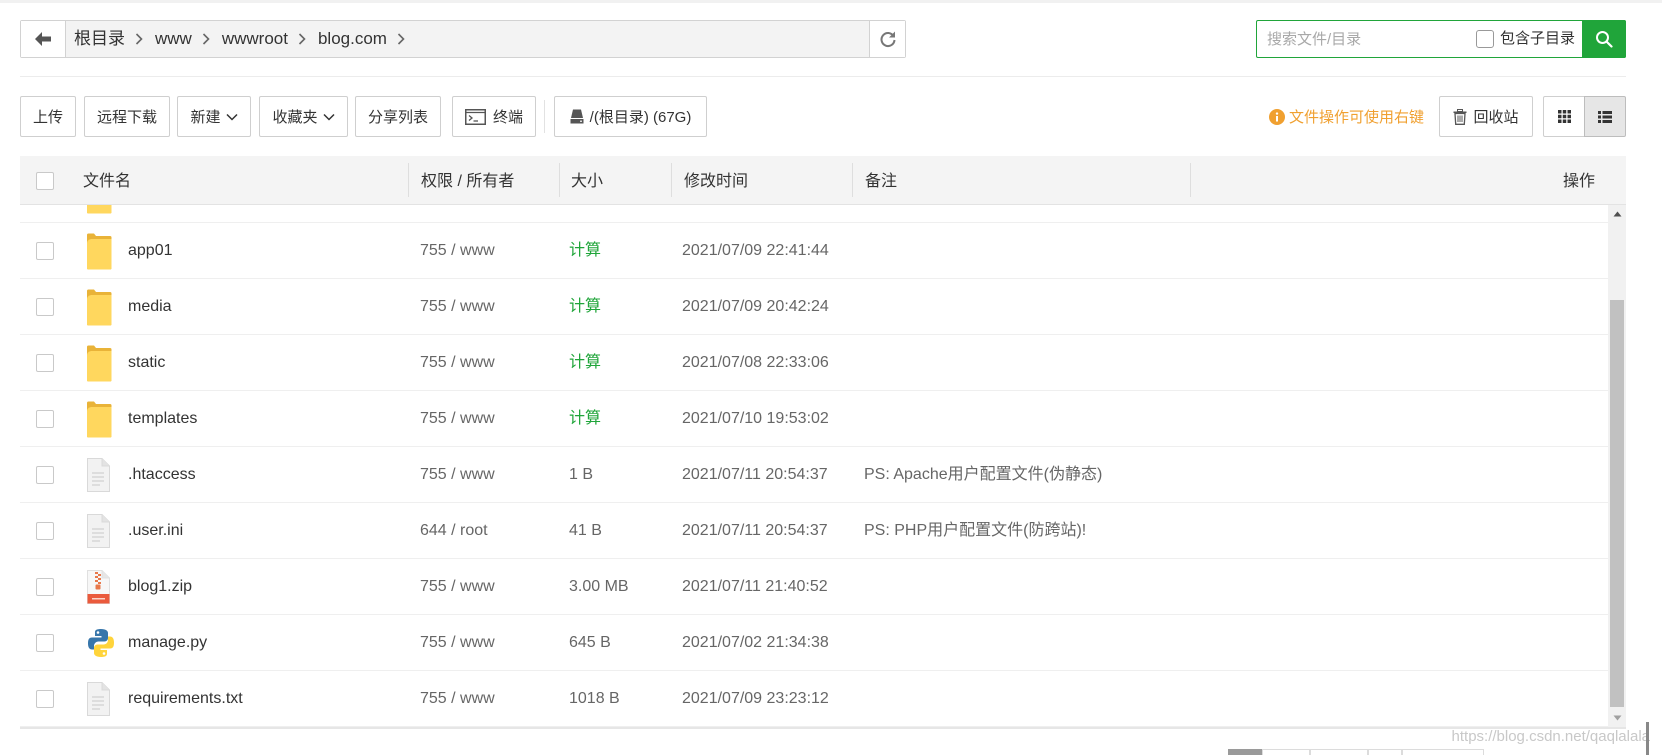 Image resolution: width=1662 pixels, height=755 pixels. What do you see at coordinates (48, 116) in the screenshot?
I see `upload-button: 上传` at bounding box center [48, 116].